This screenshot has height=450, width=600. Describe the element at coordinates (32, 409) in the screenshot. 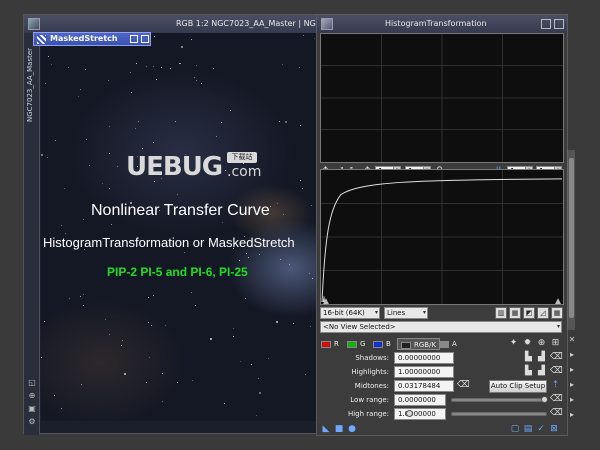

I see `preview-icon: ▣` at that location.